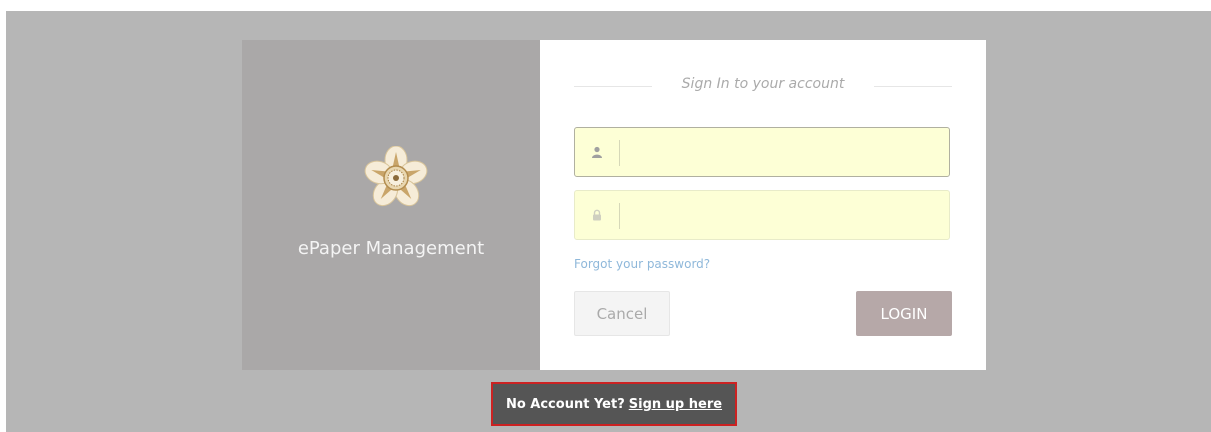 The height and width of the screenshot is (432, 1211). Describe the element at coordinates (396, 176) in the screenshot. I see `gadjah-mada-emblem-icon` at that location.